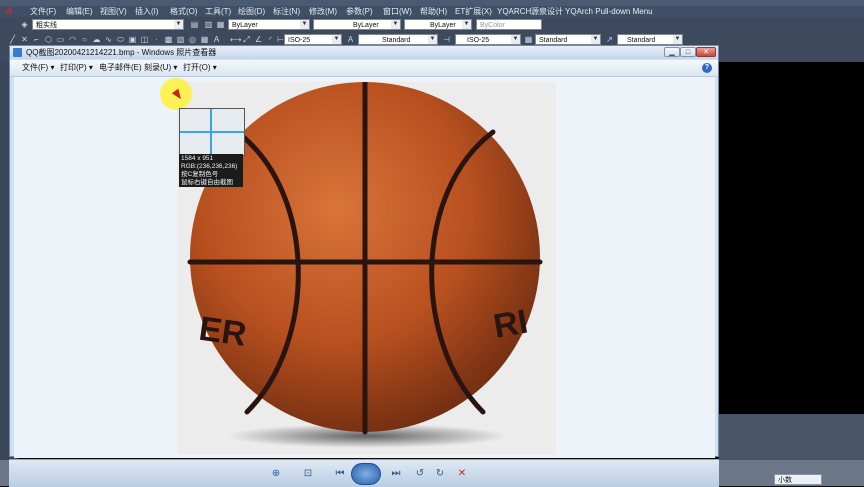 This screenshot has width=864, height=487. Describe the element at coordinates (12, 39) in the screenshot. I see `line-icon: ╱` at that location.